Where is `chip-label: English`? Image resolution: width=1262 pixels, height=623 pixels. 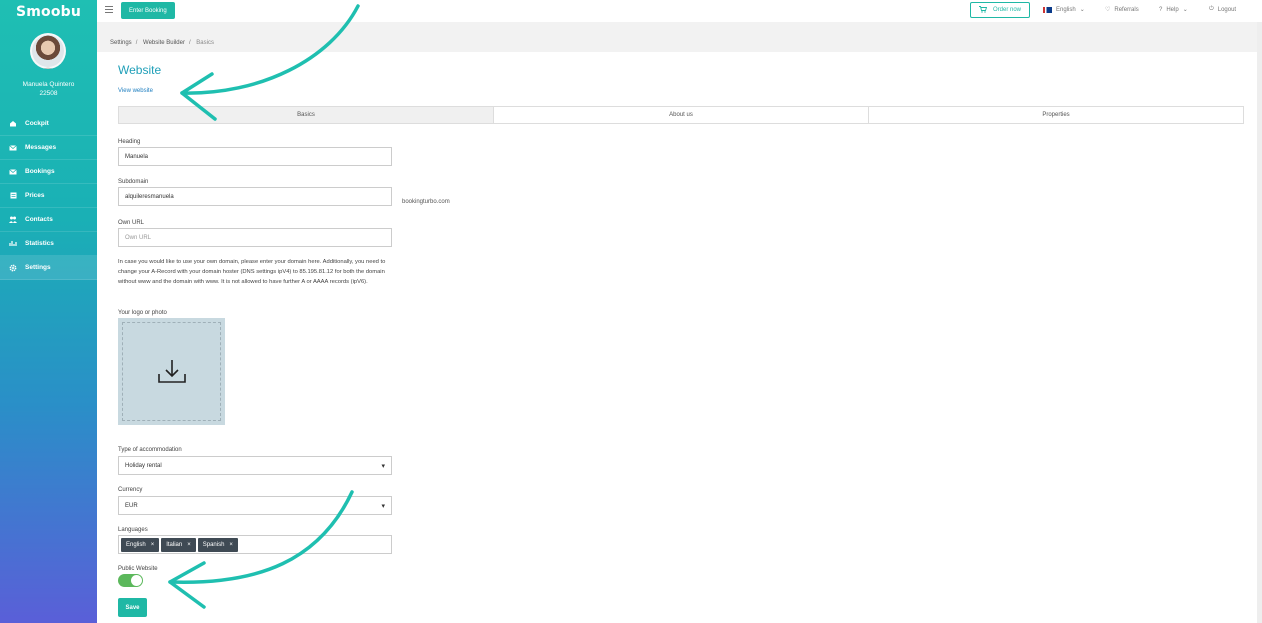 chip-label: English is located at coordinates (136, 544).